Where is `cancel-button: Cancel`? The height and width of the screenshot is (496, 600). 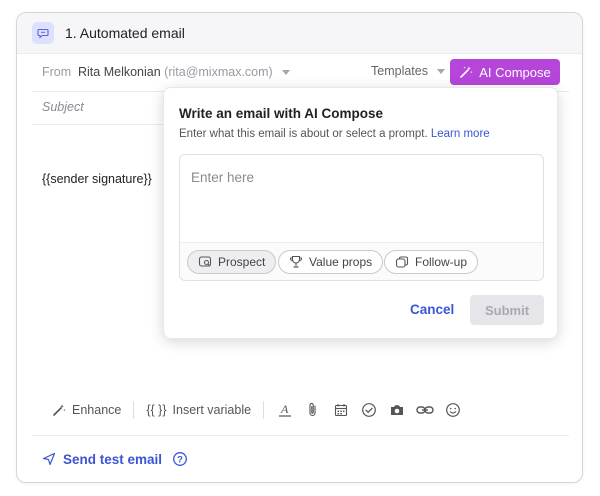 cancel-button: Cancel is located at coordinates (432, 309).